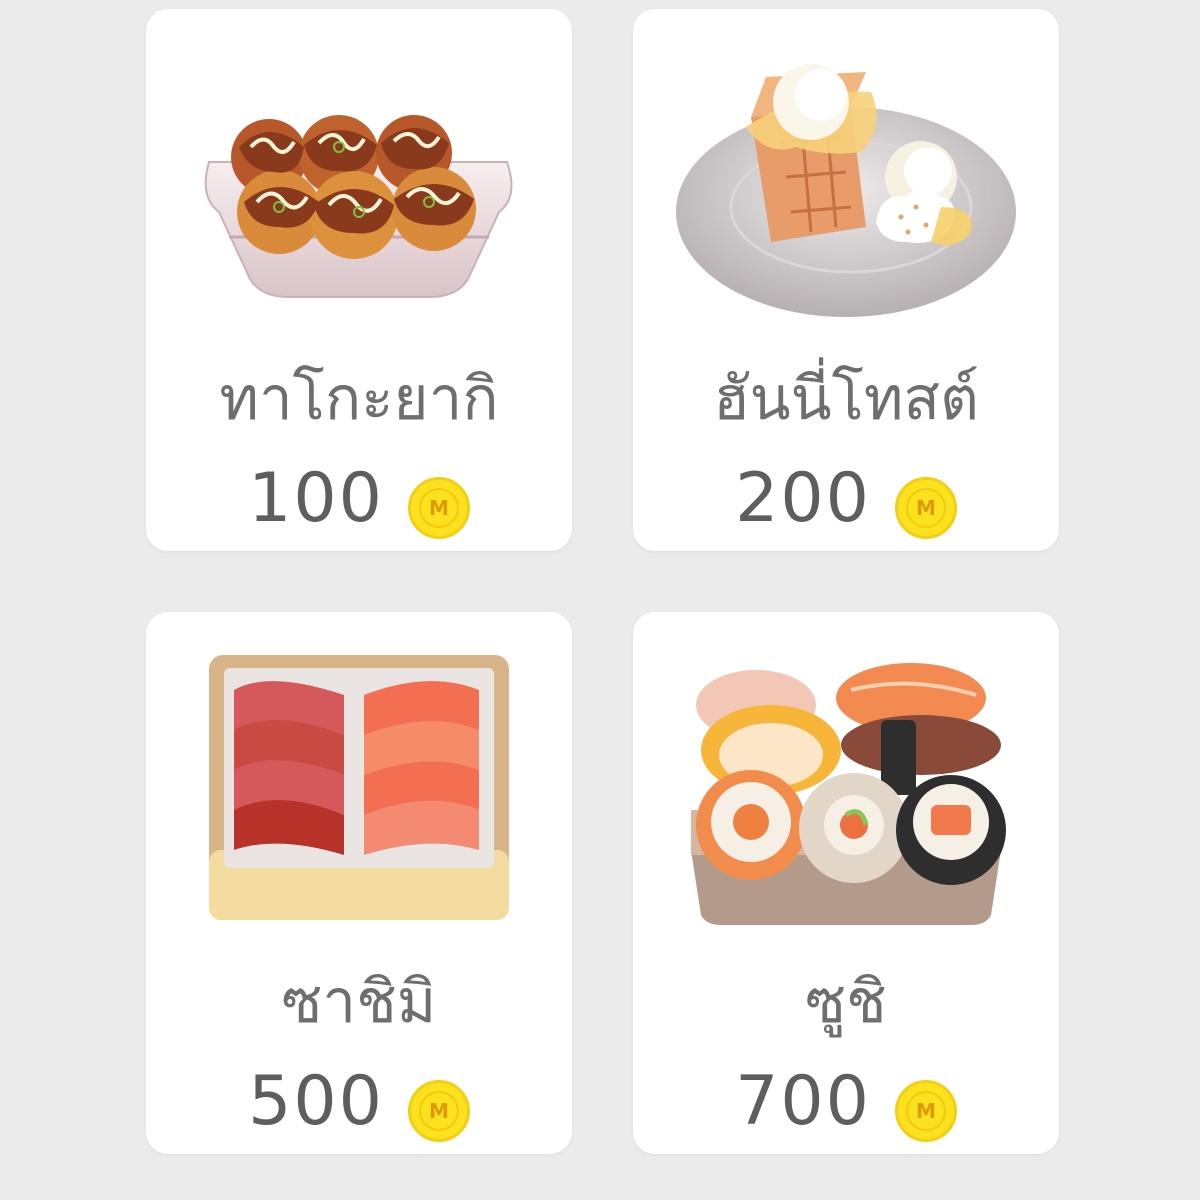 The width and height of the screenshot is (1200, 1200). What do you see at coordinates (316, 498) in the screenshot?
I see `item-price: 100` at bounding box center [316, 498].